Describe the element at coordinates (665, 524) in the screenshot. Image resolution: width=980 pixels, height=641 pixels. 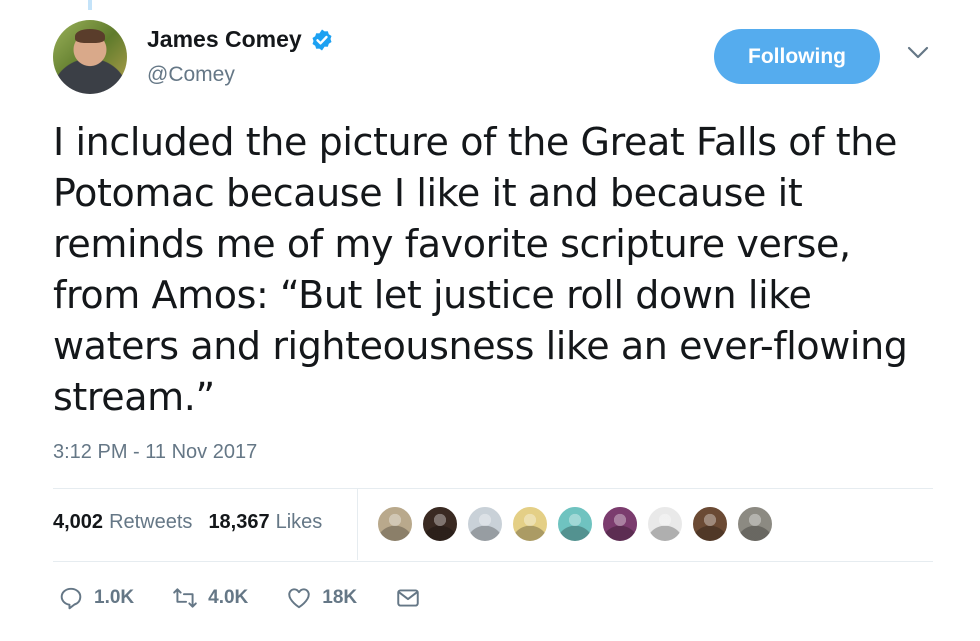
I see `cartoon-avatar-icon` at that location.